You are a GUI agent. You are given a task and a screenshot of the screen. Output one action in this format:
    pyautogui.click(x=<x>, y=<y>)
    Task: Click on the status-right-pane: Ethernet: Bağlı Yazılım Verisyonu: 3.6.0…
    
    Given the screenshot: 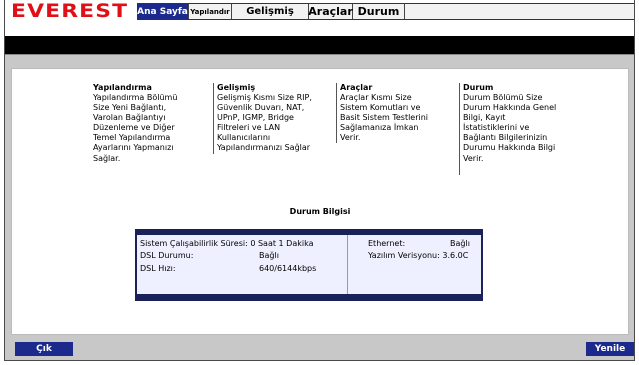 What is the action you would take?
    pyautogui.click(x=414, y=264)
    